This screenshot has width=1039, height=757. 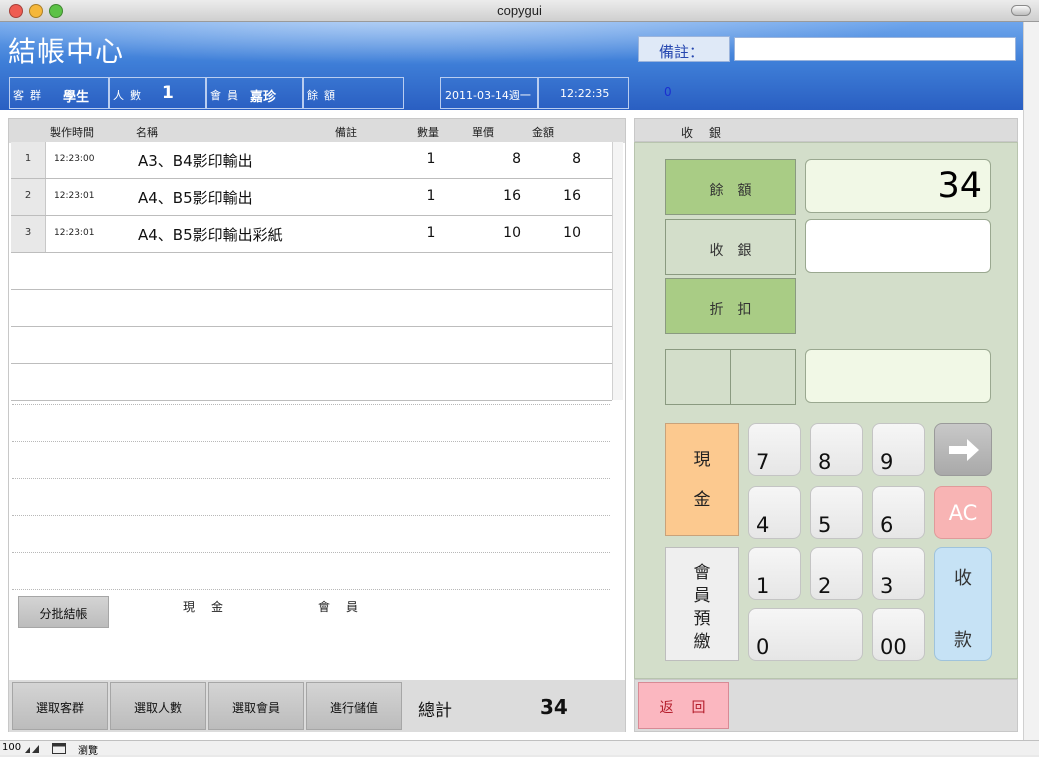 I want to click on key-0: 0, so click(x=805, y=634).